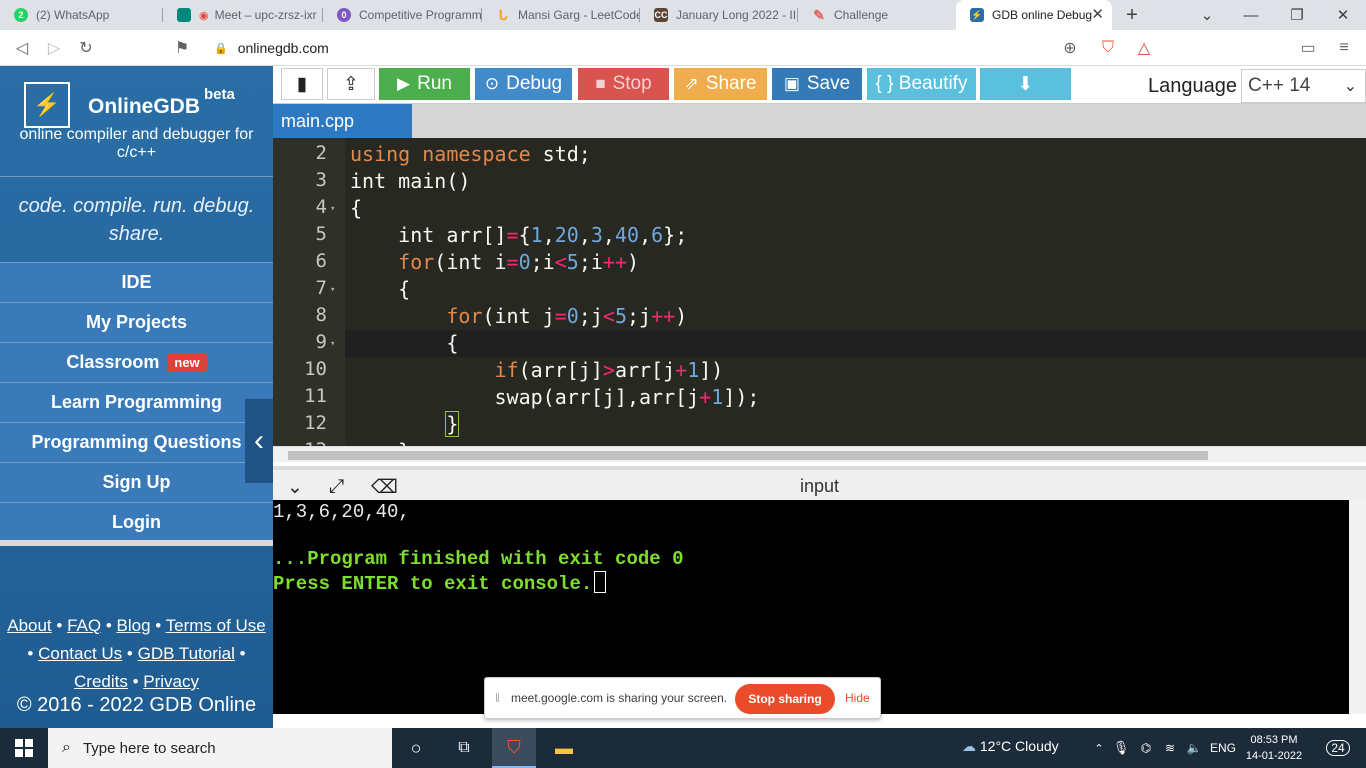 The height and width of the screenshot is (768, 1366). I want to click on drag-handle-icon: ‖, so click(497, 698).